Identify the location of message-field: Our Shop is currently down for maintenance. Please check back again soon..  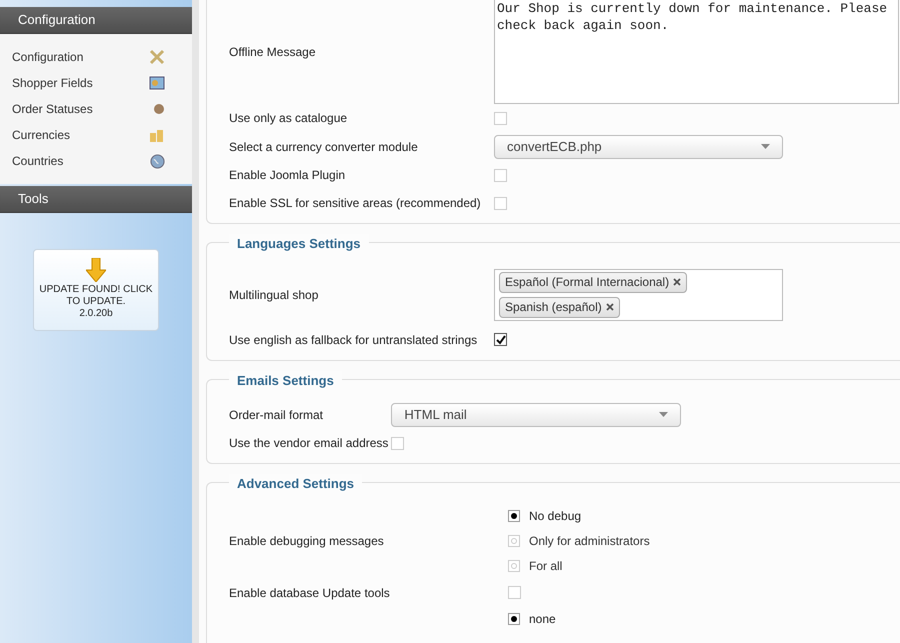
(696, 52).